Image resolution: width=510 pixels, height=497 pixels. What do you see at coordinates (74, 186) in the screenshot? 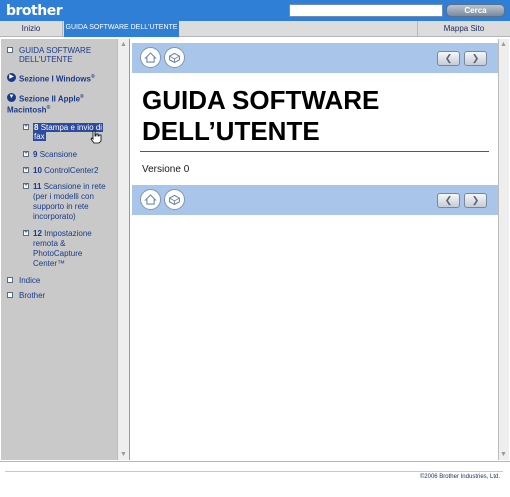
I see `chapter-label: Scansione in rete` at bounding box center [74, 186].